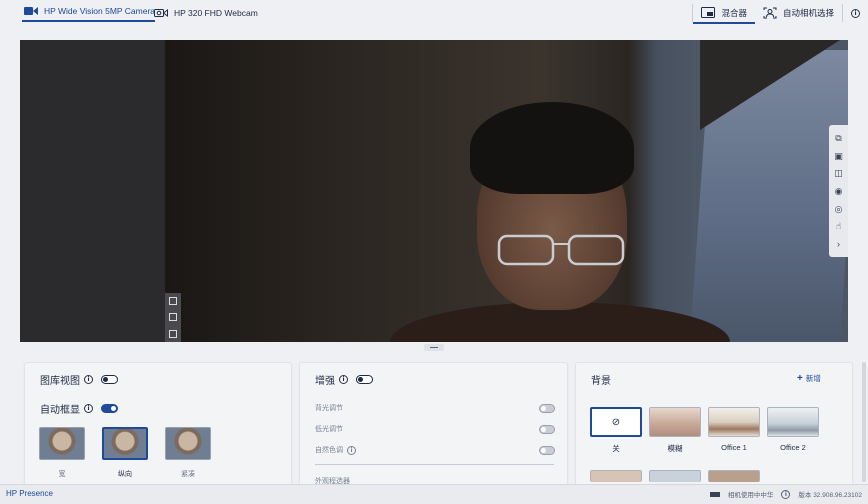 The width and height of the screenshot is (868, 504). What do you see at coordinates (547, 429) in the screenshot?
I see `lowlight-toggle` at bounding box center [547, 429].